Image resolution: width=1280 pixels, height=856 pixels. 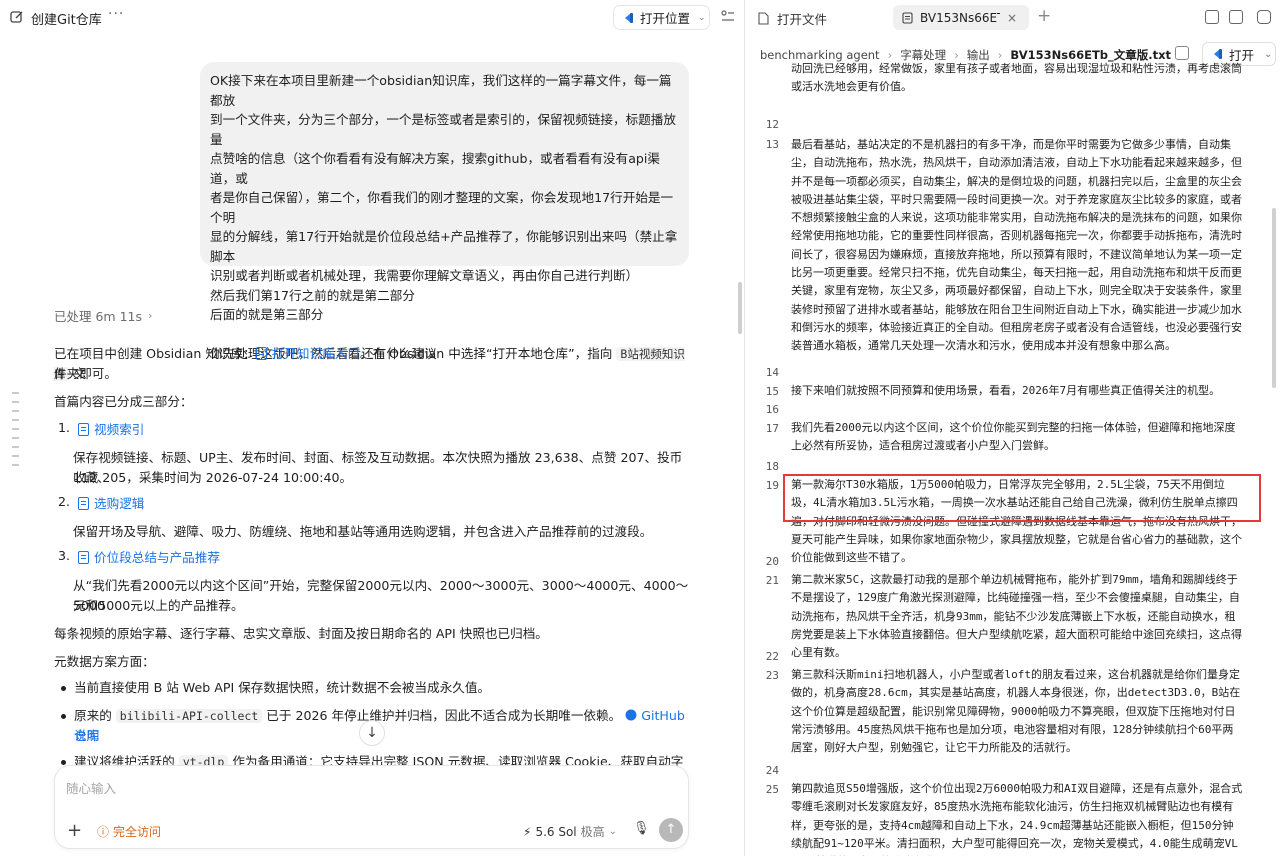 What do you see at coordinates (157, 557) in the screenshot?
I see `section-link-label: 价位段总结与产品推荐` at bounding box center [157, 557].